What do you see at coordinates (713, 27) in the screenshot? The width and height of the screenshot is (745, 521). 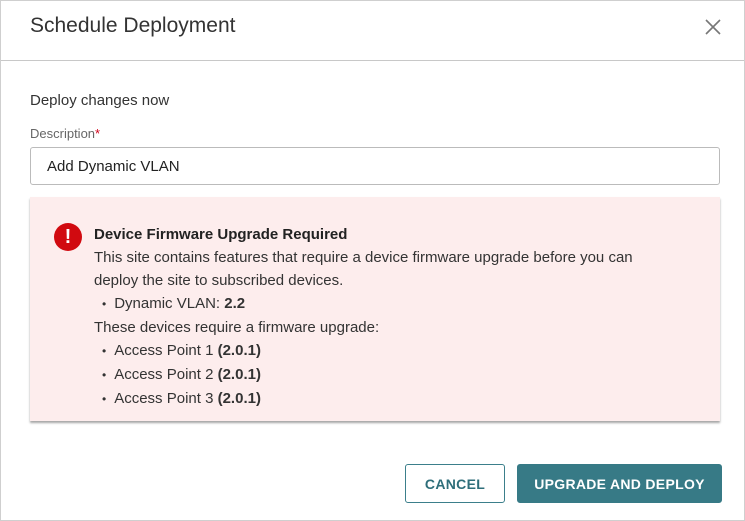 I see `close-icon` at bounding box center [713, 27].